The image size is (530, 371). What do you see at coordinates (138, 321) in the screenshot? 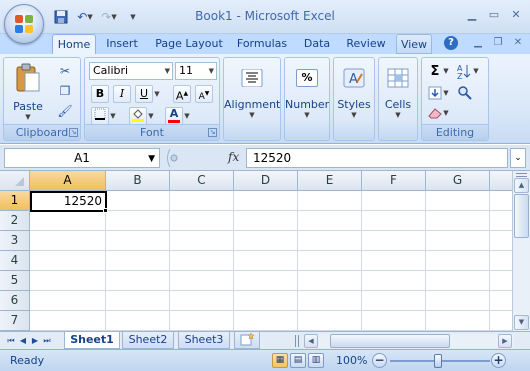
I see `cell-b7` at bounding box center [138, 321].